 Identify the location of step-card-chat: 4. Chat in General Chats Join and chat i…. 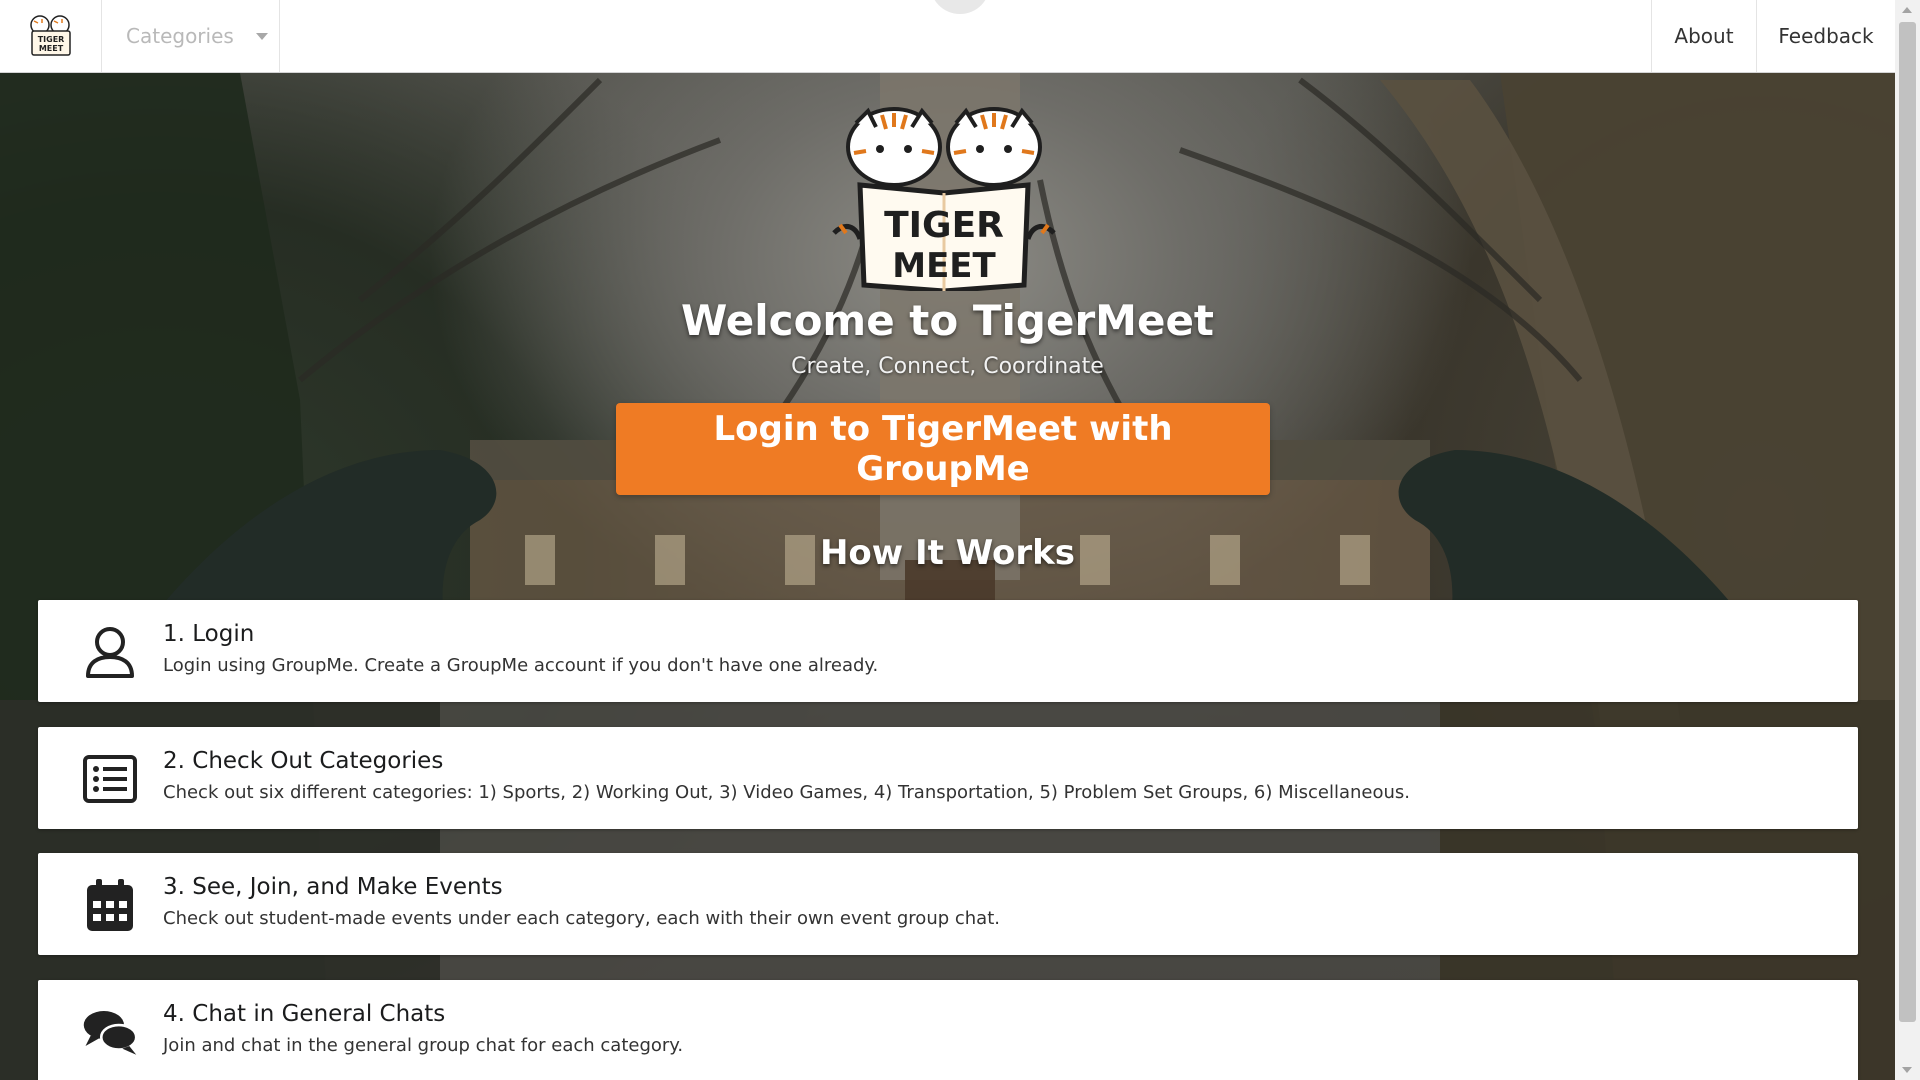
(948, 1030).